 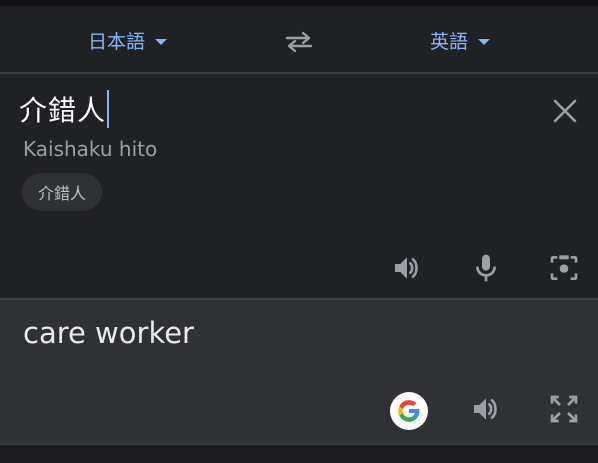 I want to click on source-listen-button, so click(x=407, y=268).